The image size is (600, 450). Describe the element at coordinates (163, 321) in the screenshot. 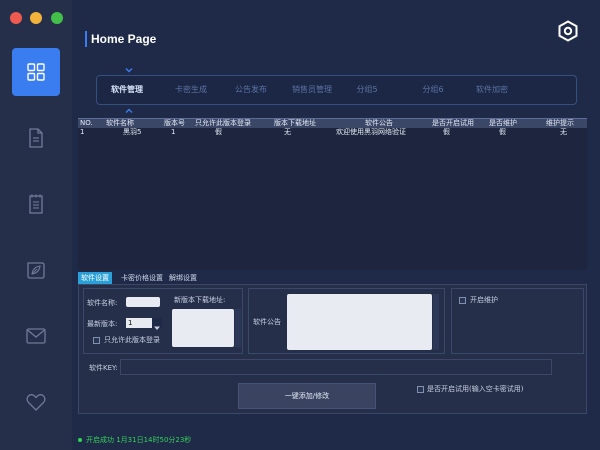

I see `basic-settings-group: 软件名称: 新版本下载地址: 最新版本: 1 只允许此版本登录` at that location.